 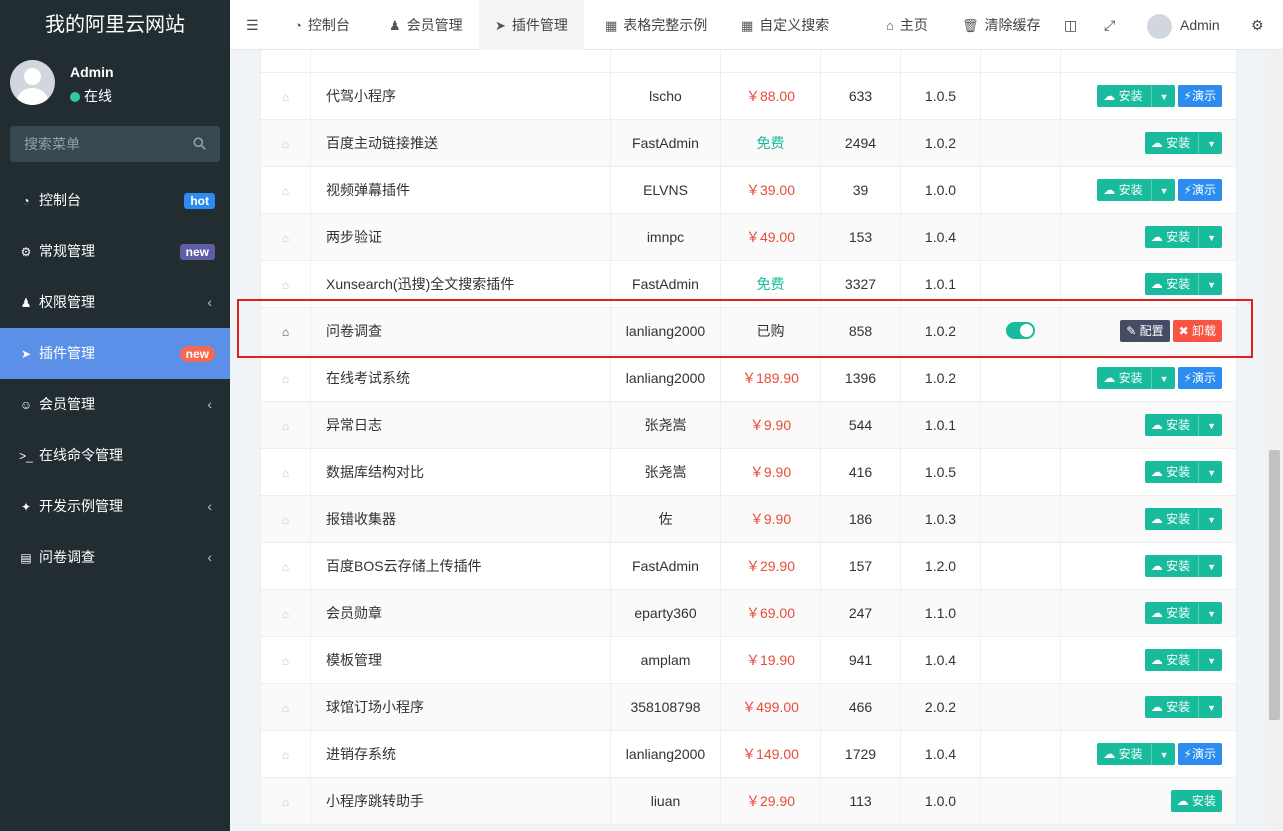 What do you see at coordinates (1274, 440) in the screenshot?
I see `page-scrollbar` at bounding box center [1274, 440].